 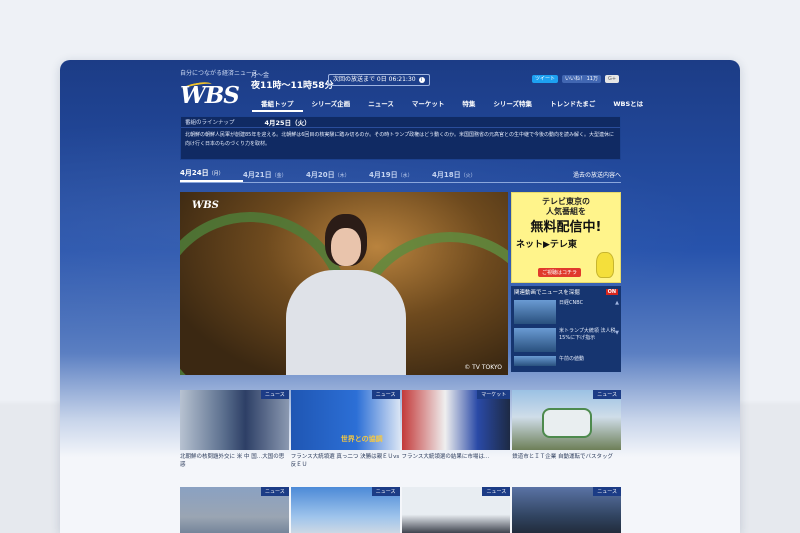 What do you see at coordinates (581, 79) in the screenshot?
I see `like-button: いいね！ 11万` at bounding box center [581, 79].